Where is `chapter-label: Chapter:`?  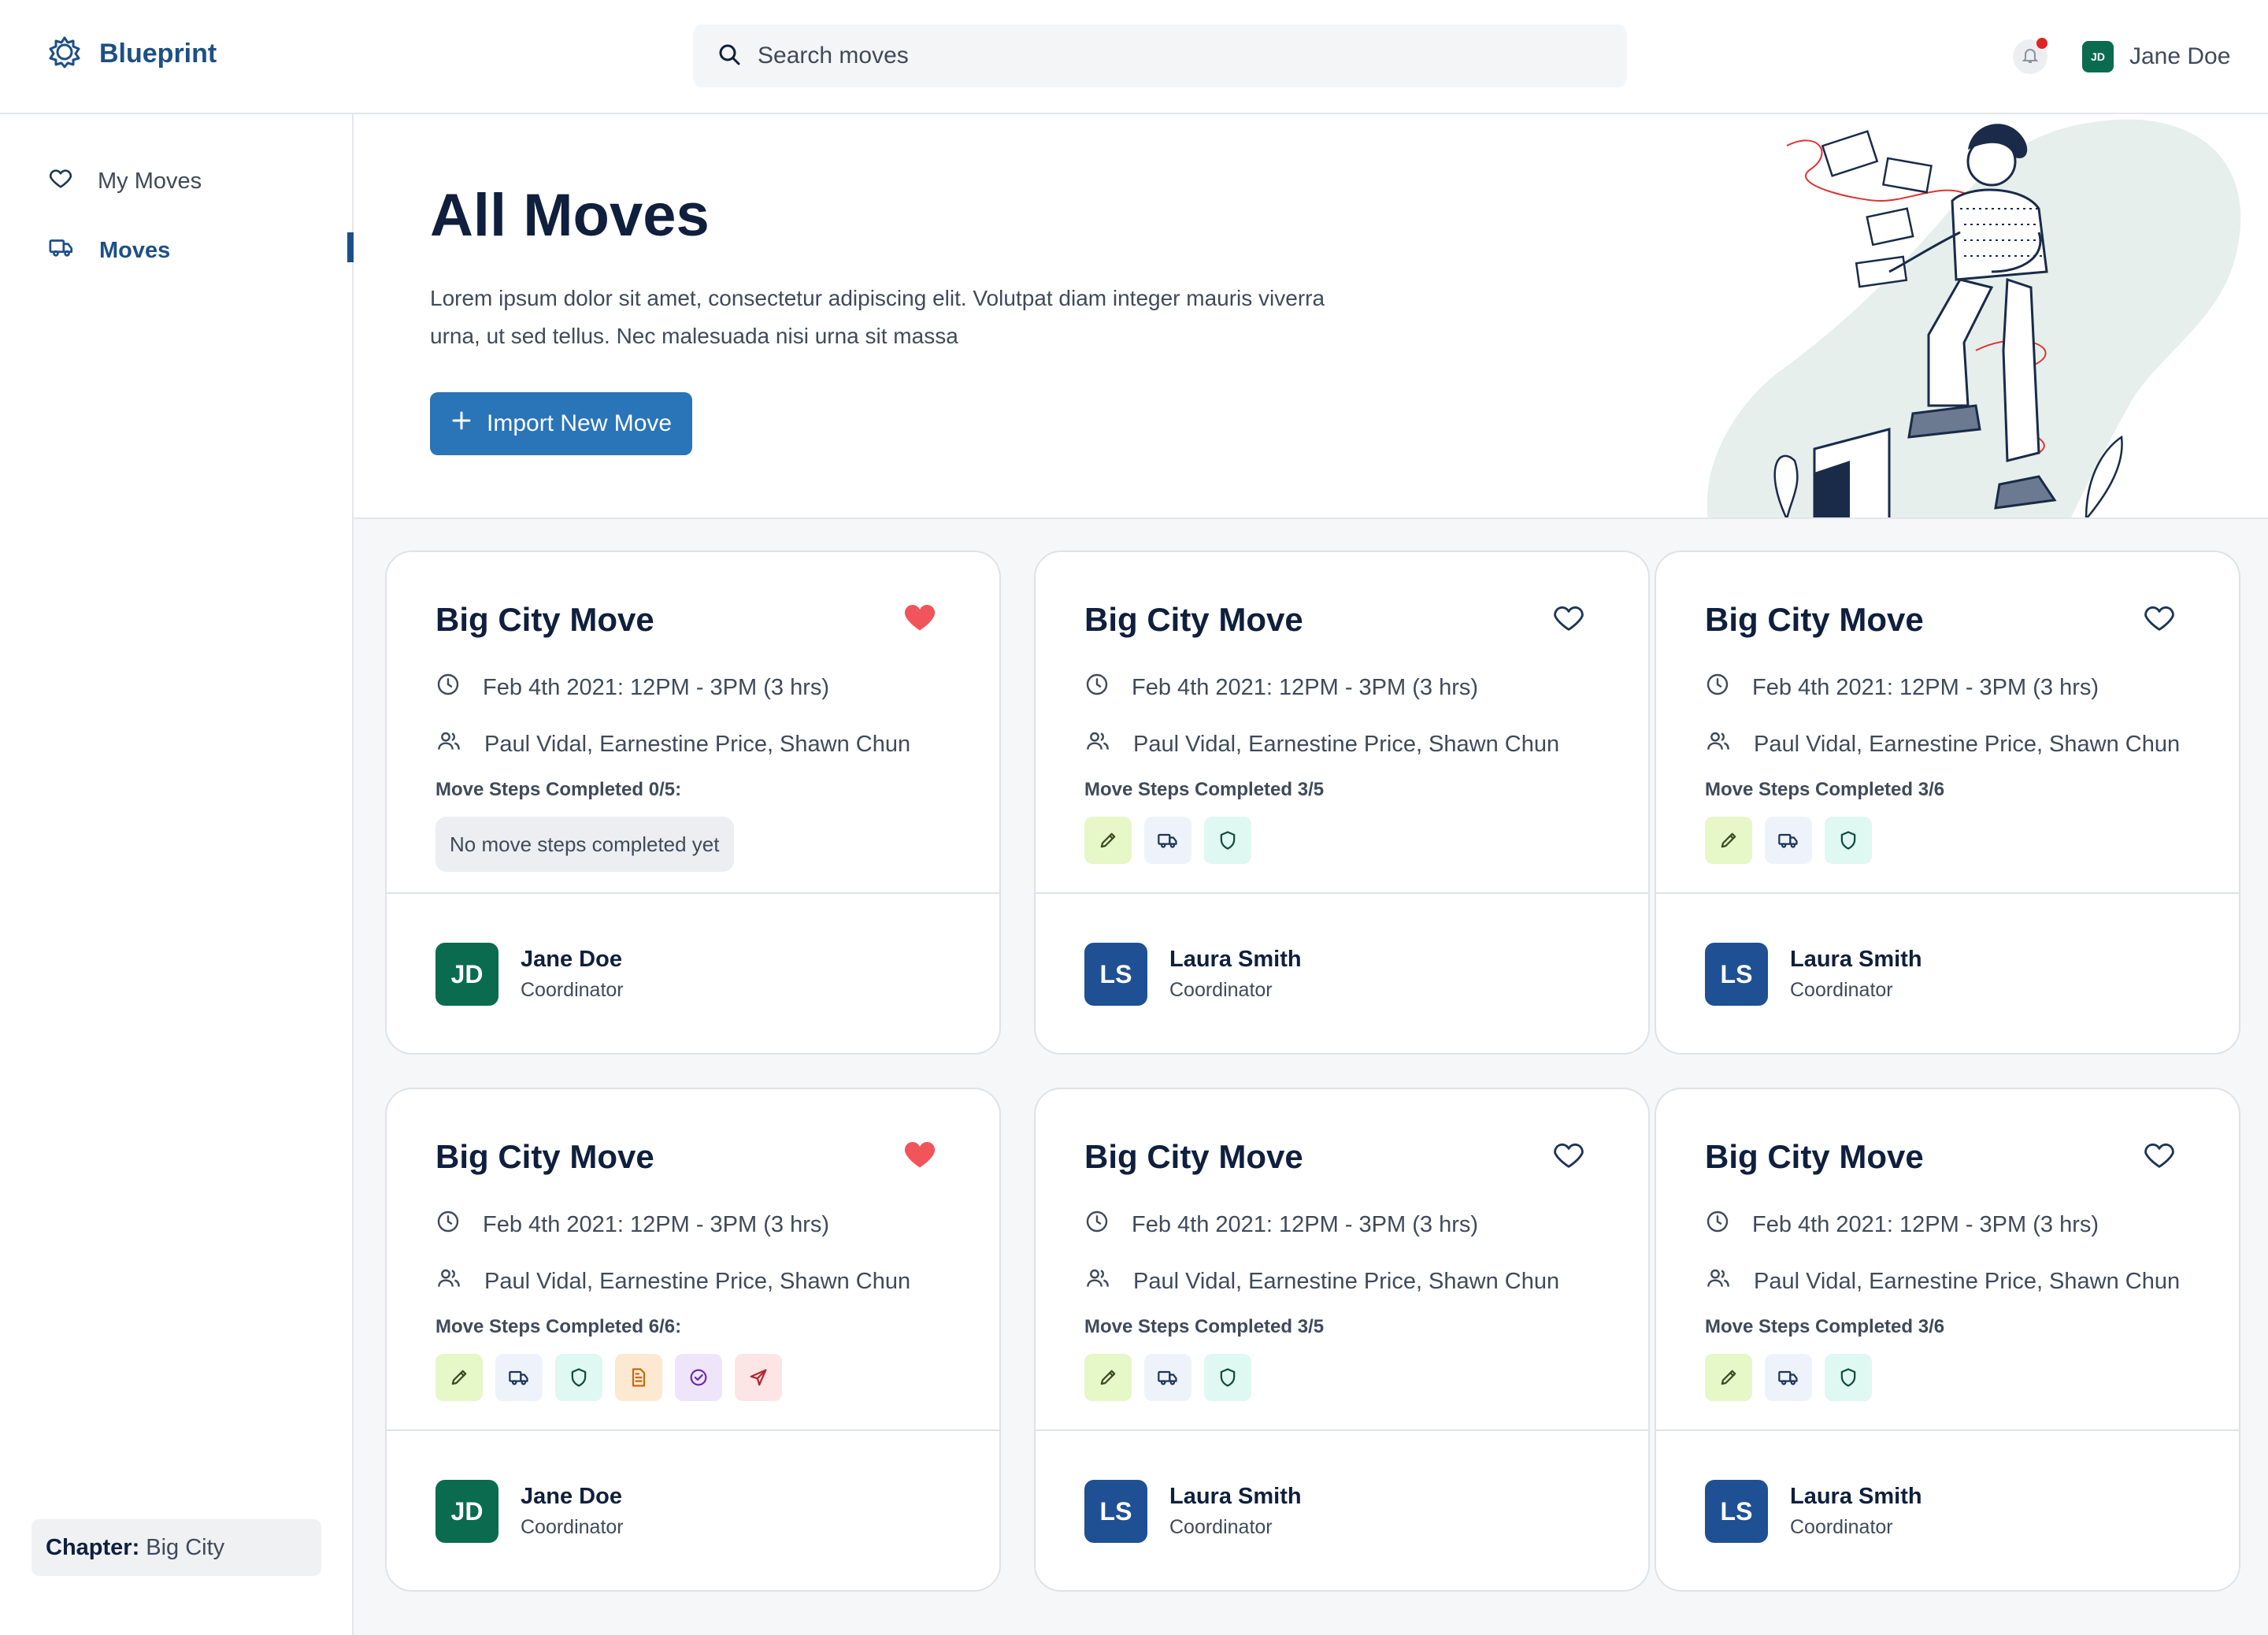 chapter-label: Chapter: is located at coordinates (93, 1547).